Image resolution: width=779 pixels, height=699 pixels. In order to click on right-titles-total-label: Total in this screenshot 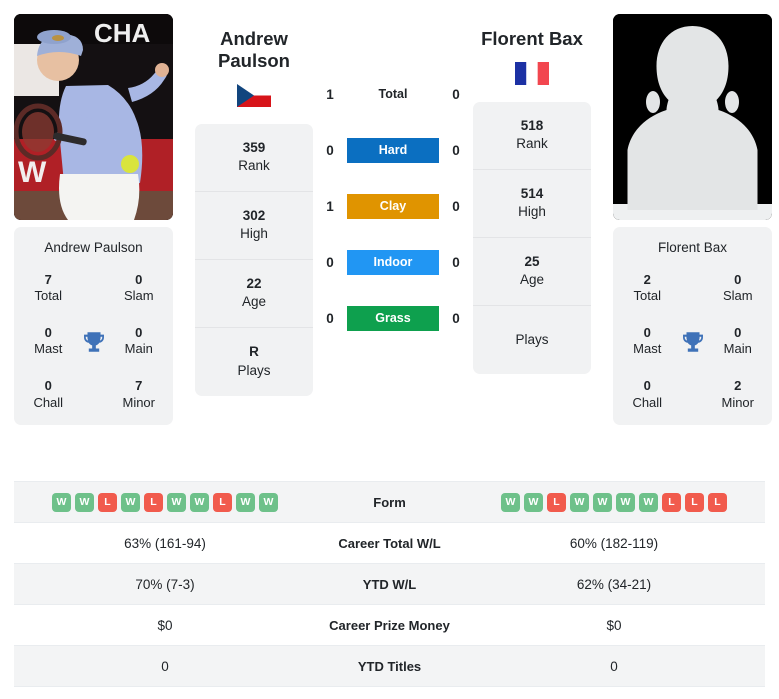, I will do `click(647, 296)`.